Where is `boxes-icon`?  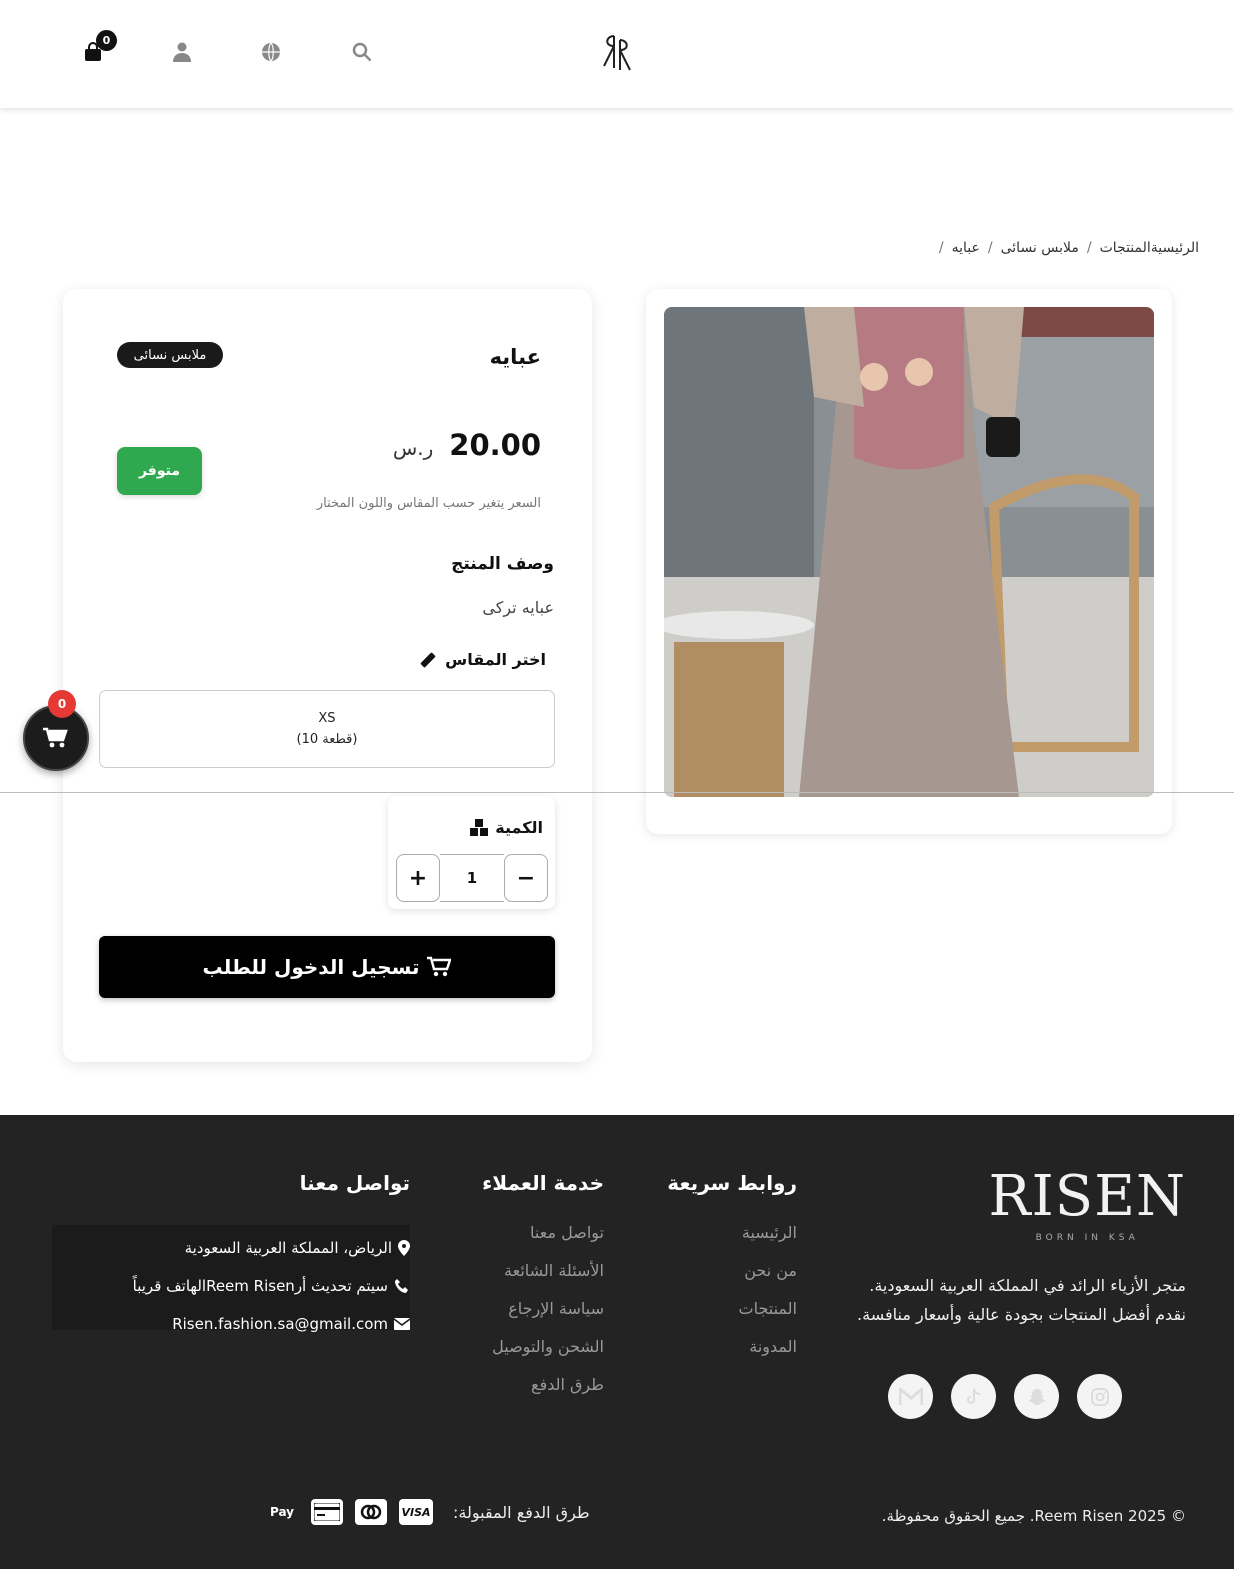
boxes-icon is located at coordinates (479, 827).